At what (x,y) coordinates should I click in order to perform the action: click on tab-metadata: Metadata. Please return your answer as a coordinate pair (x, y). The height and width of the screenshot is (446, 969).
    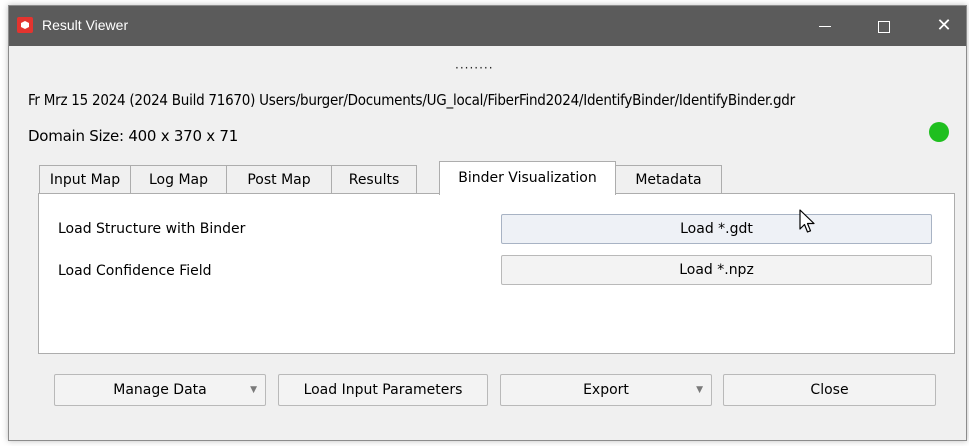
    Looking at the image, I should click on (668, 179).